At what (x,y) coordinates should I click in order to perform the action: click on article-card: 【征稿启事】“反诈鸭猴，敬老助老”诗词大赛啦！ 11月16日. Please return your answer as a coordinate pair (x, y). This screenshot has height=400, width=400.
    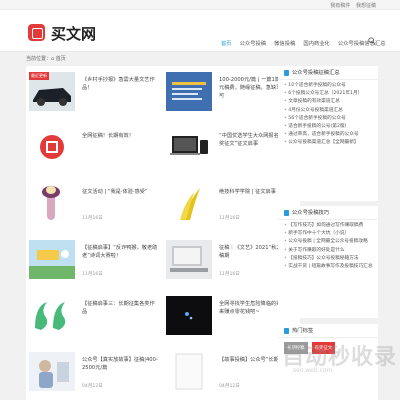
    Looking at the image, I should click on (94, 260).